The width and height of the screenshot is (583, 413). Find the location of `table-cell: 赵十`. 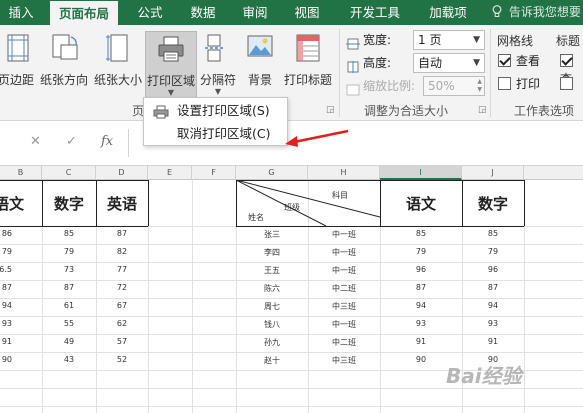

table-cell: 赵十 is located at coordinates (272, 360).